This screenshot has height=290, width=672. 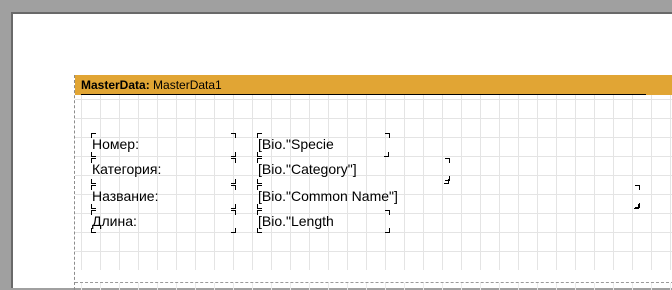 I want to click on field-specie-text: [Bio."Specie, so click(x=296, y=144).